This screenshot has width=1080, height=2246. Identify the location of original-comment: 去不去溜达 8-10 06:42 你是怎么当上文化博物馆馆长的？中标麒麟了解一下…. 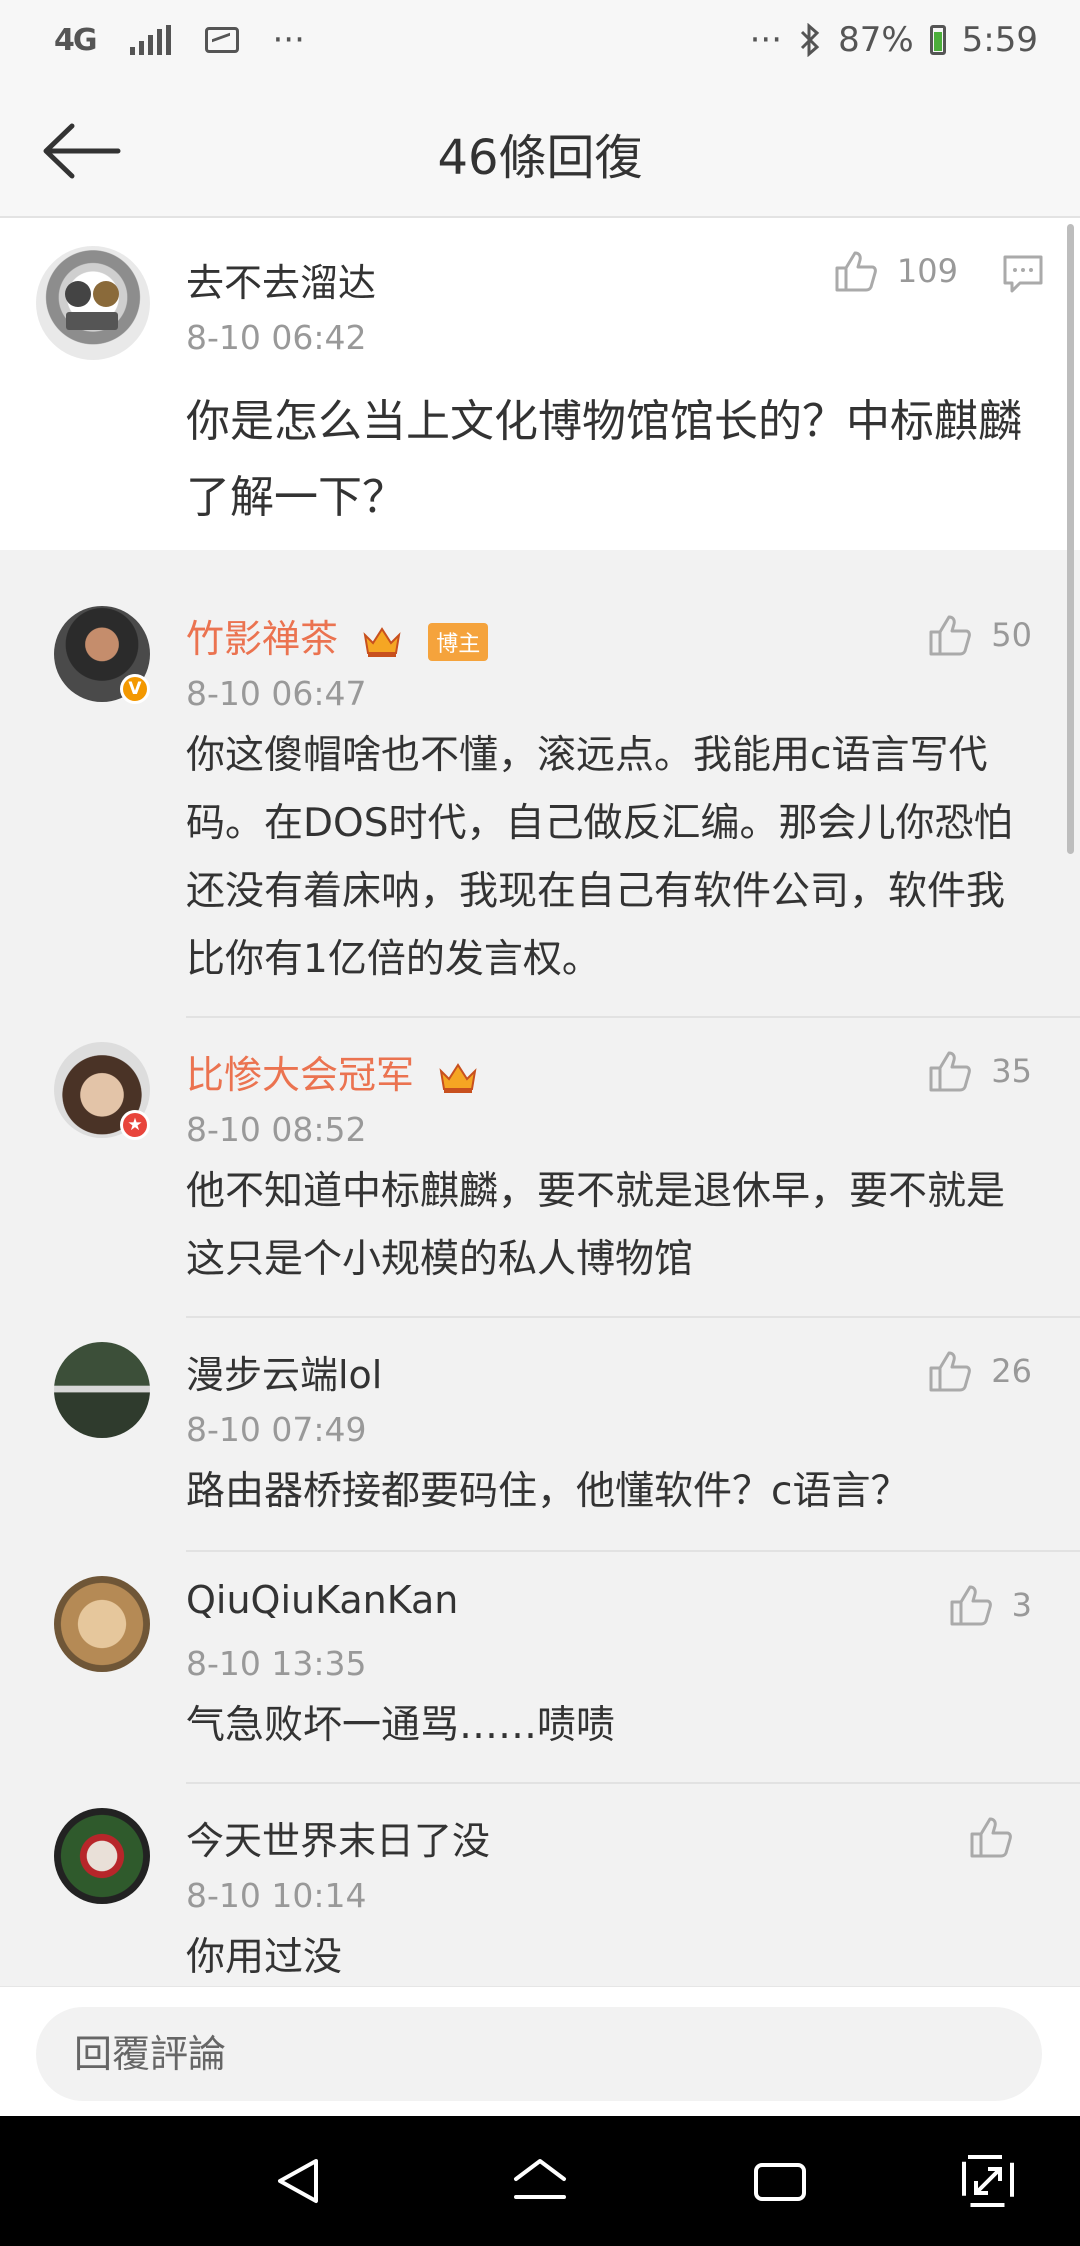
(540, 384).